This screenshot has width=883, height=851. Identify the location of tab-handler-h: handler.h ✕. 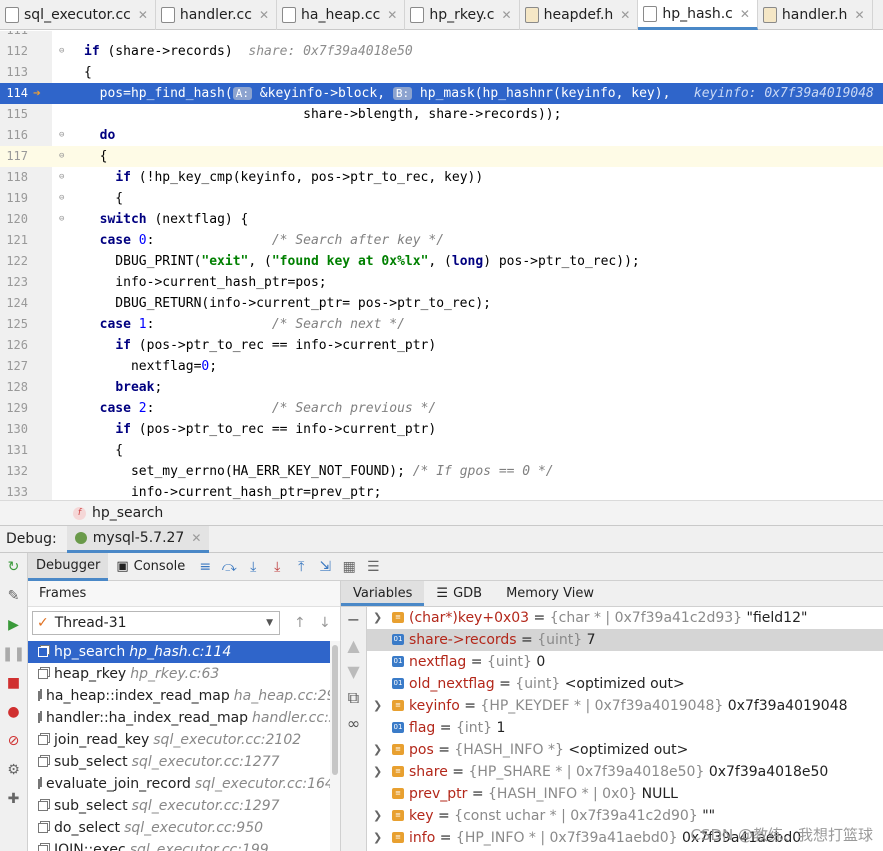
(815, 15).